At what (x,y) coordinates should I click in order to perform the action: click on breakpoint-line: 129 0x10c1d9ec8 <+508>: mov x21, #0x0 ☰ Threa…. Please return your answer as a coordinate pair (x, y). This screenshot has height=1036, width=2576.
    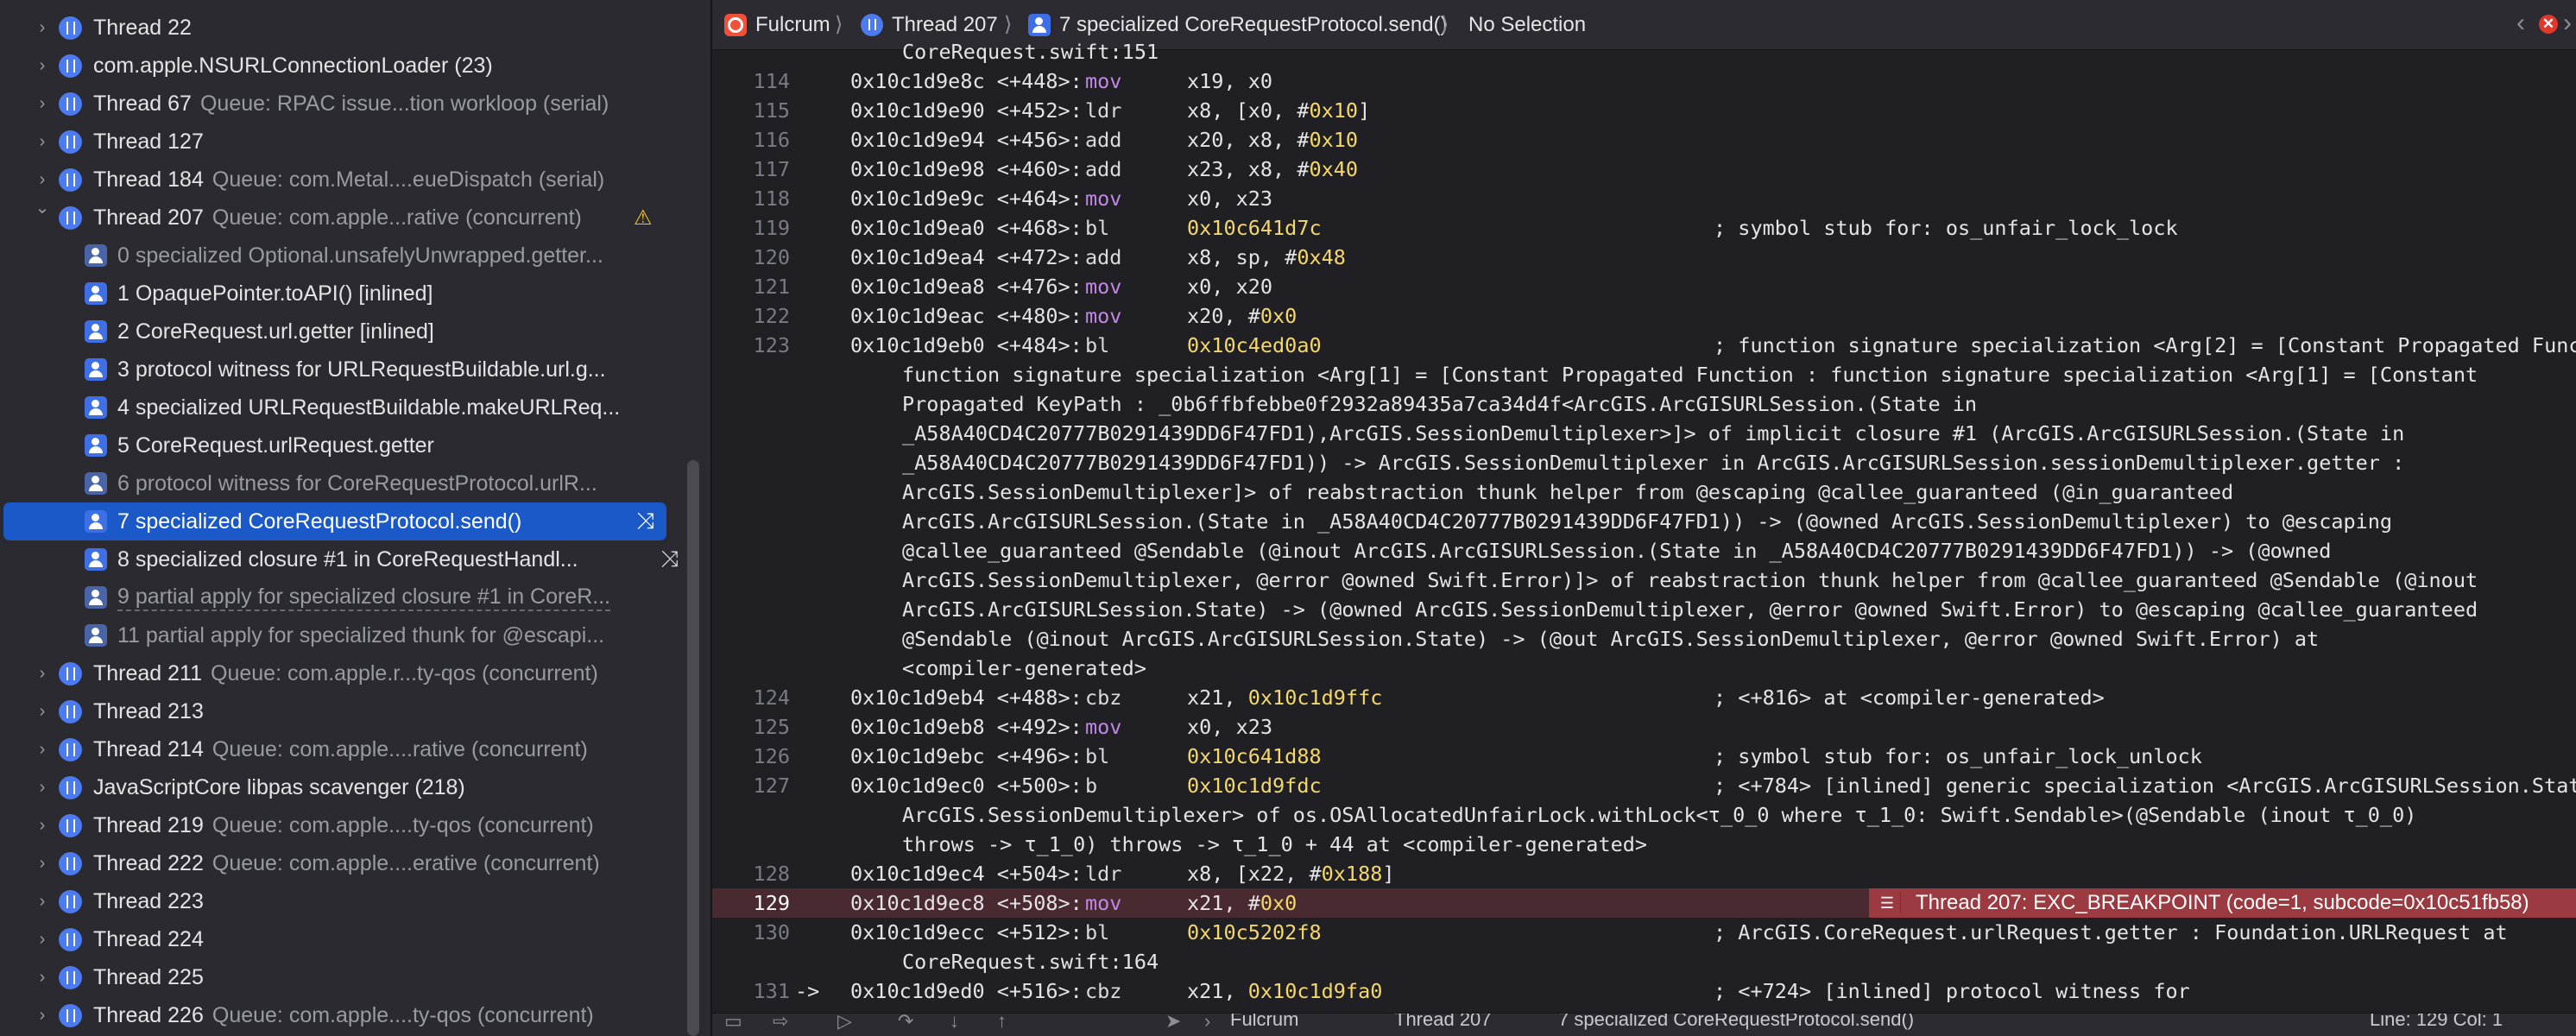
    Looking at the image, I should click on (1644, 903).